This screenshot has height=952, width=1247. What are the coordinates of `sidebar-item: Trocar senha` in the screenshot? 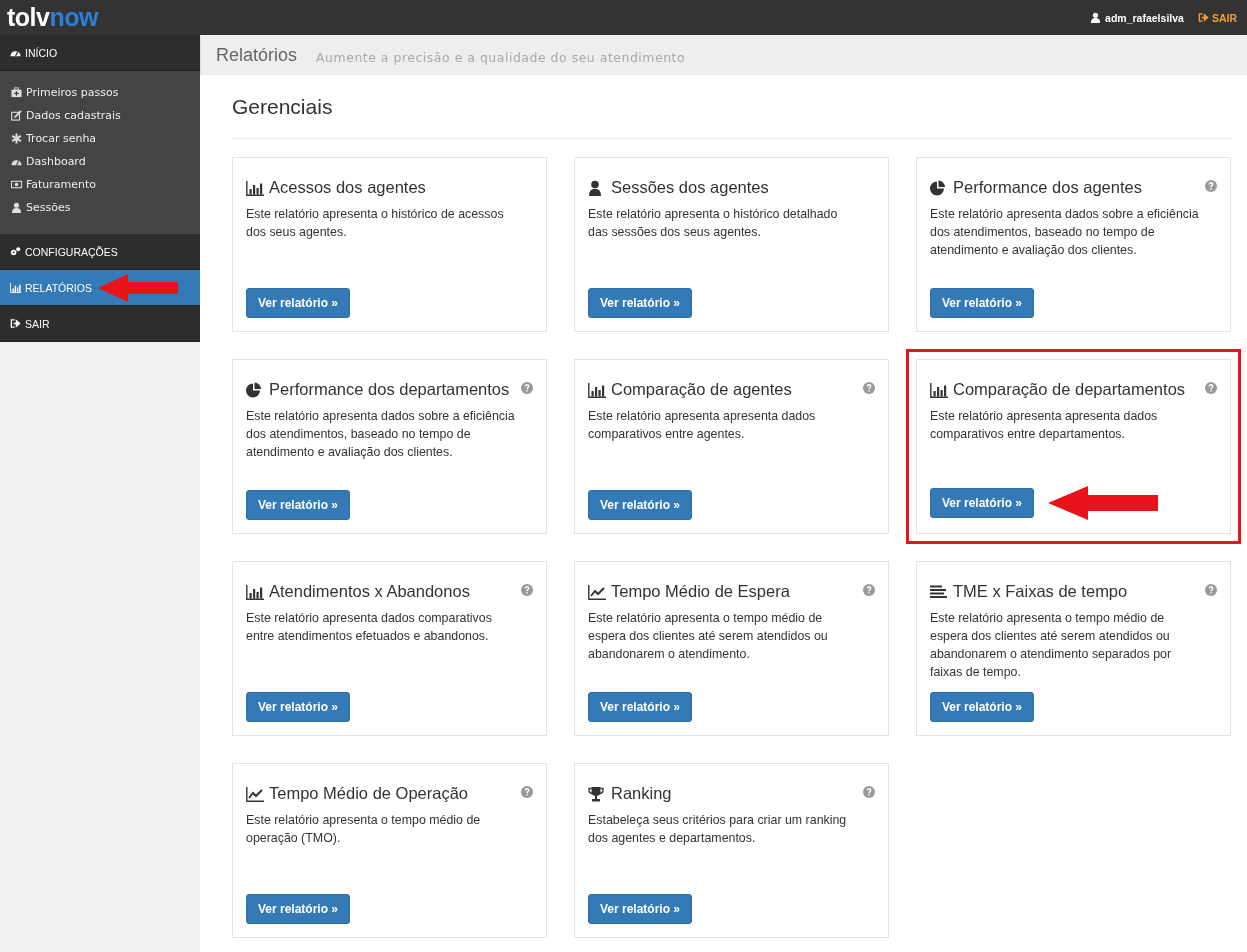 It's located at (100, 138).